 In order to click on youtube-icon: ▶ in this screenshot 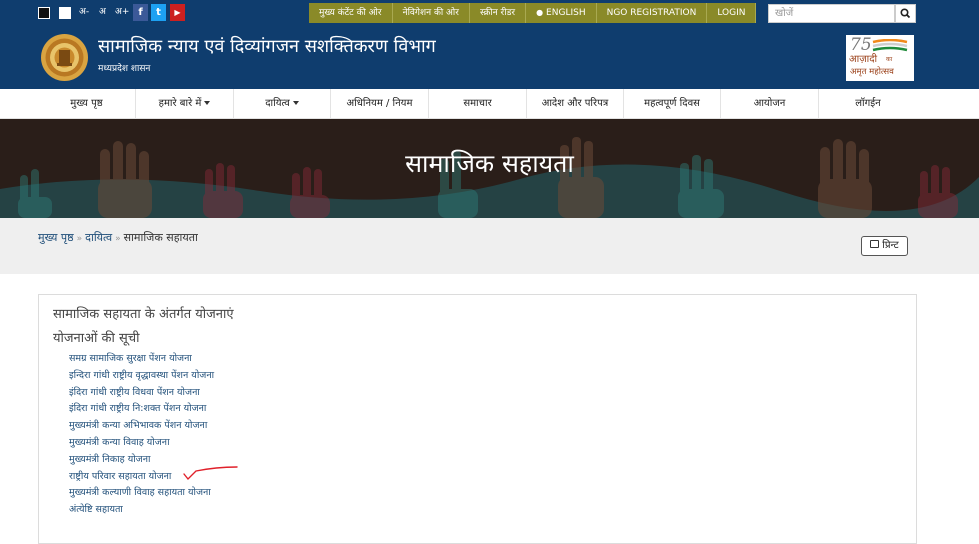, I will do `click(177, 12)`.